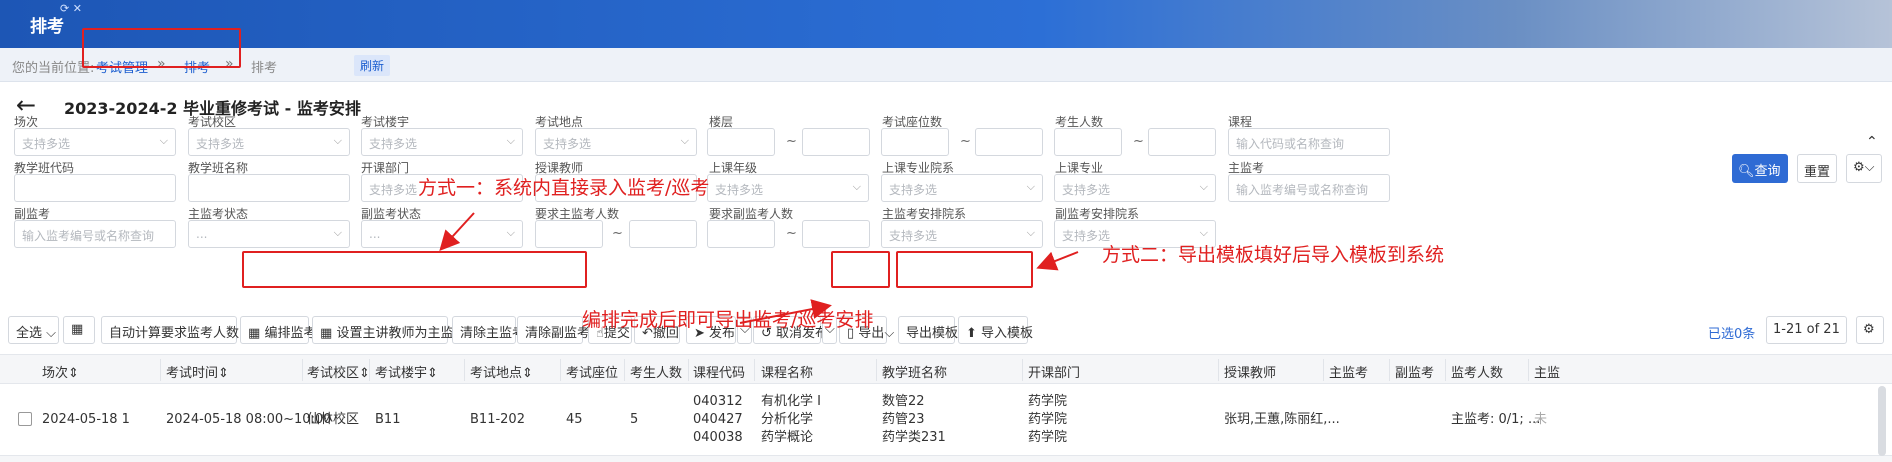 The height and width of the screenshot is (462, 1892). Describe the element at coordinates (457, 231) in the screenshot. I see `arrow-method-one` at that location.